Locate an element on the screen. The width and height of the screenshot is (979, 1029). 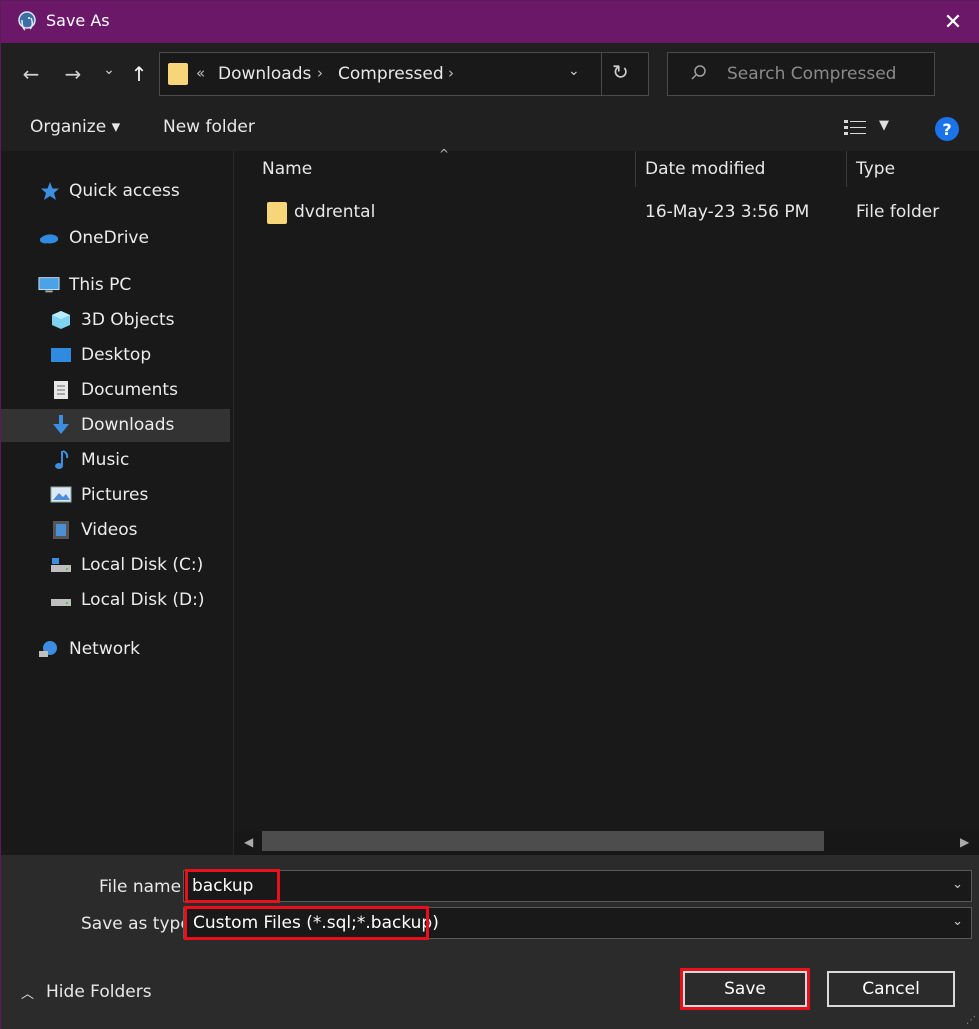
sidebar-item-pictures: Pictures is located at coordinates (115, 495).